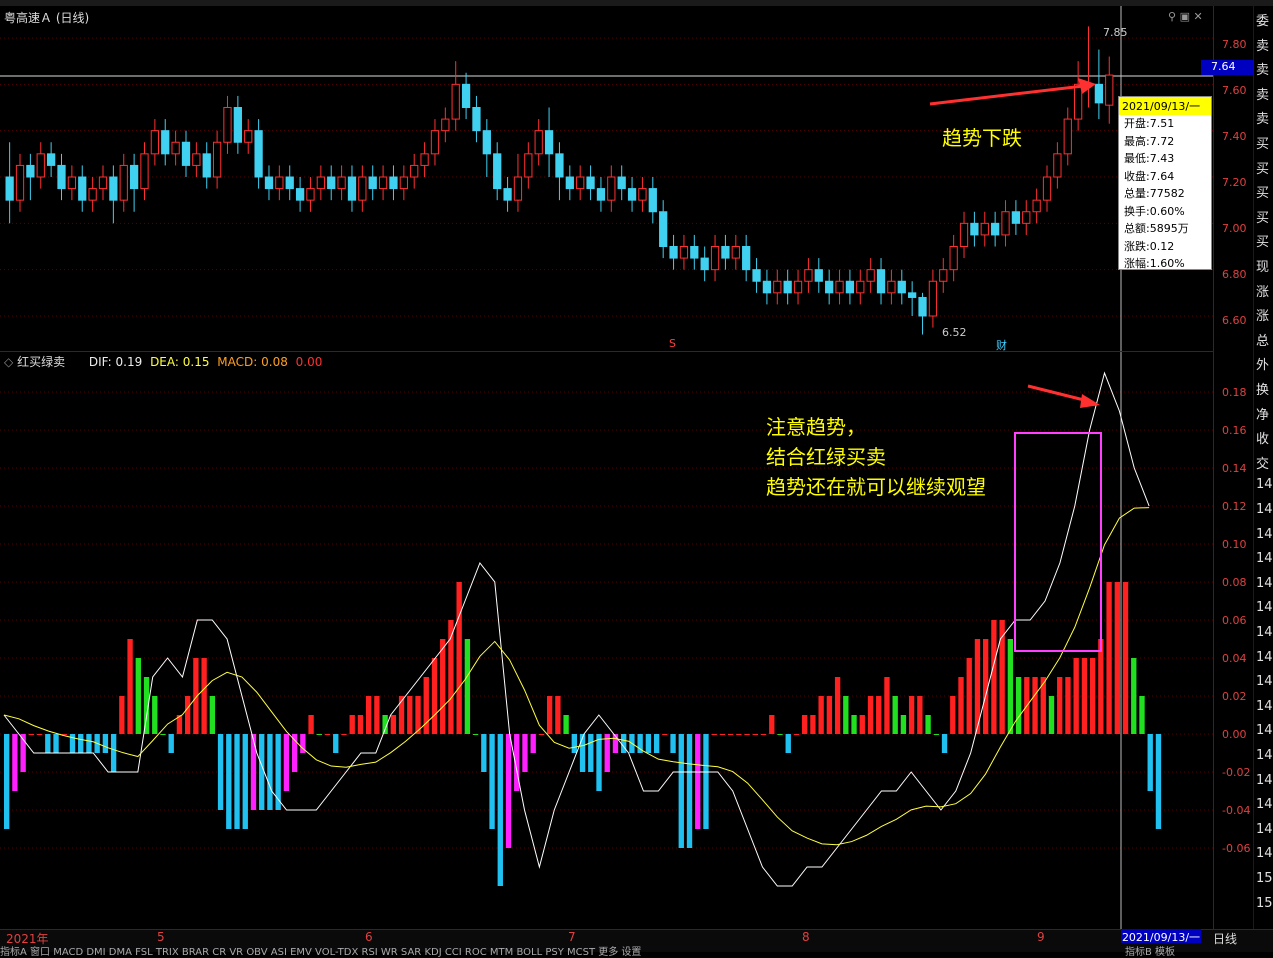  I want to click on indicator-name: 红买绿卖, so click(41, 362).